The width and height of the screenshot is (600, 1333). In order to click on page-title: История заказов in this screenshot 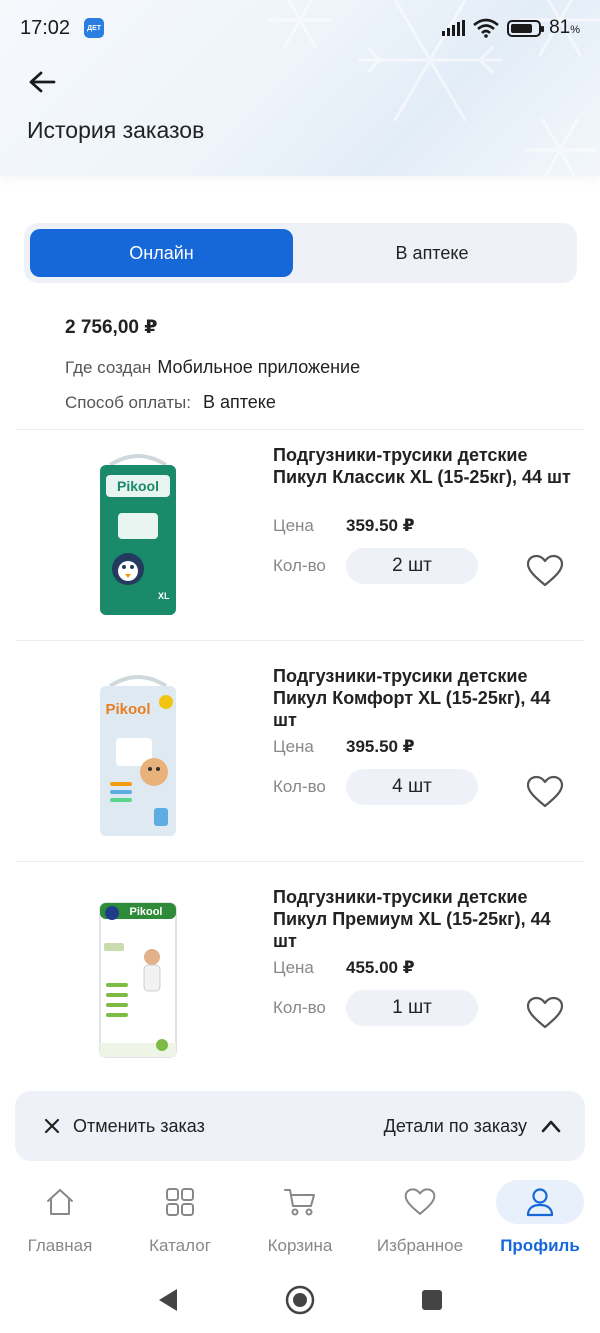, I will do `click(116, 130)`.